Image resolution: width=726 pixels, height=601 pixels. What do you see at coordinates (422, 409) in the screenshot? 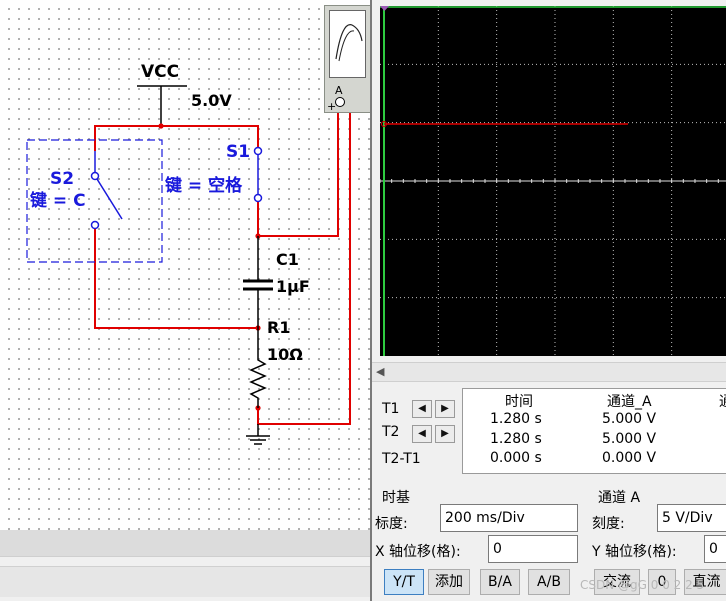
I see `t1-left-arrow-icon: ◀` at bounding box center [422, 409].